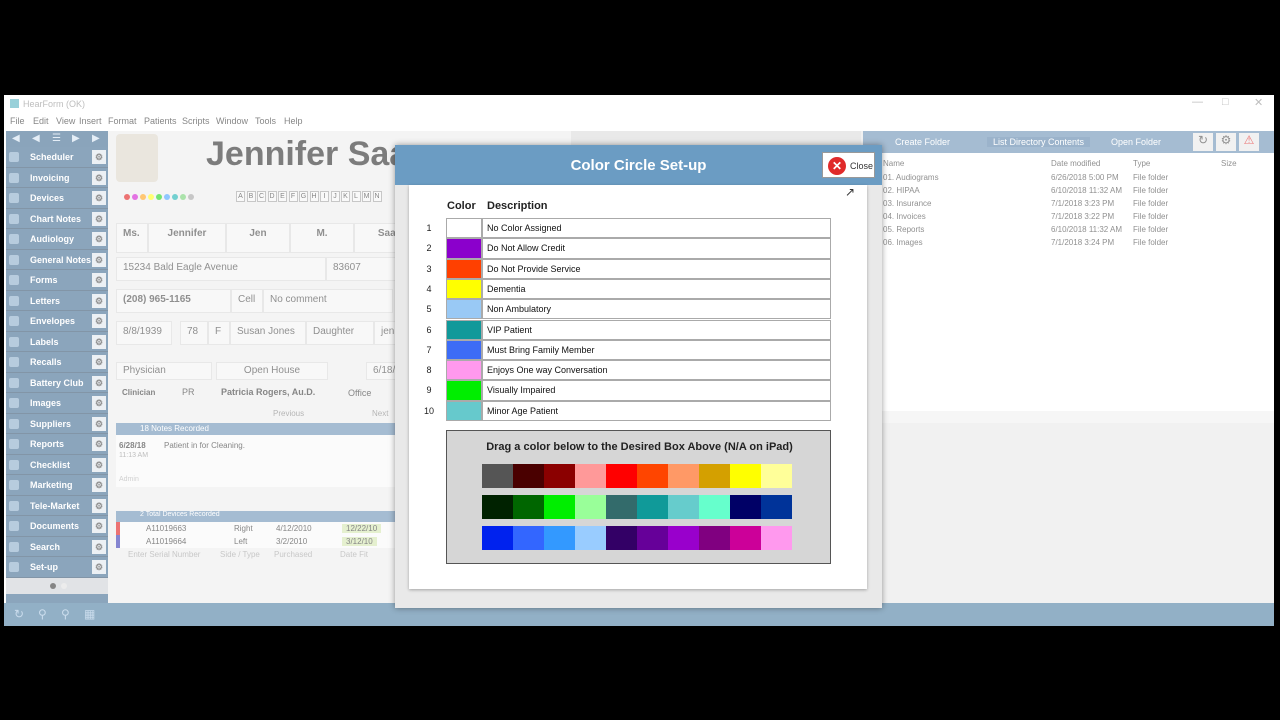  I want to click on dialog-title: Color Circle Set-up, so click(638, 165).